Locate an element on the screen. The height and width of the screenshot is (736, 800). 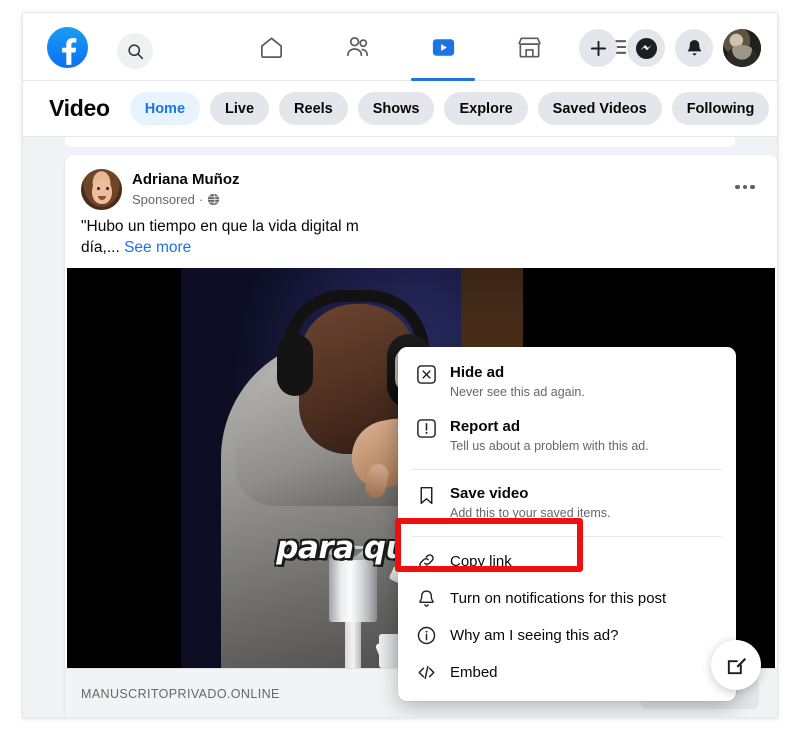
menu-item-embed: Embed is located at coordinates (567, 672).